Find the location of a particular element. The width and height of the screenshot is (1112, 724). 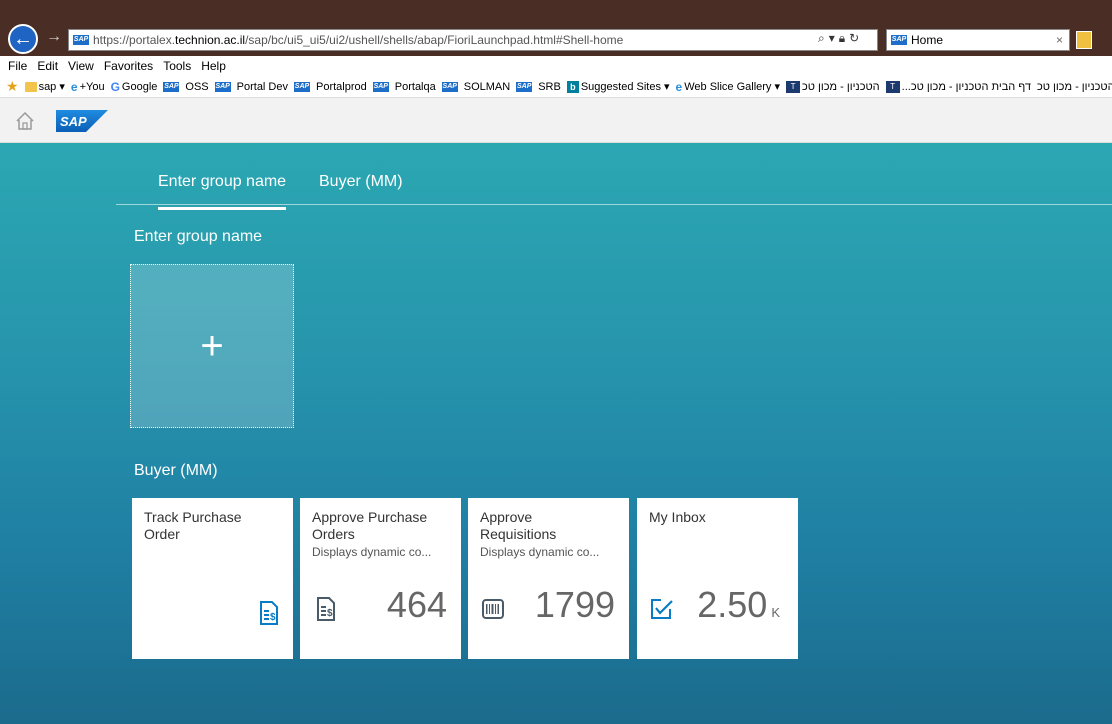

favorite-portal-dev: SAP Portal Dev is located at coordinates (251, 87).